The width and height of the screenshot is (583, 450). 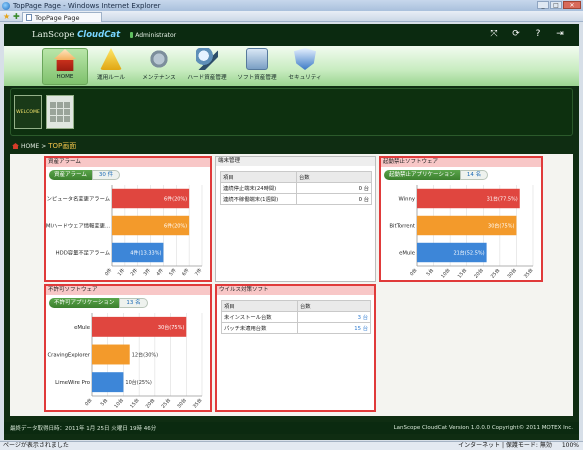 What do you see at coordinates (516, 34) in the screenshot?
I see `refresh-icon: ⟳` at bounding box center [516, 34].